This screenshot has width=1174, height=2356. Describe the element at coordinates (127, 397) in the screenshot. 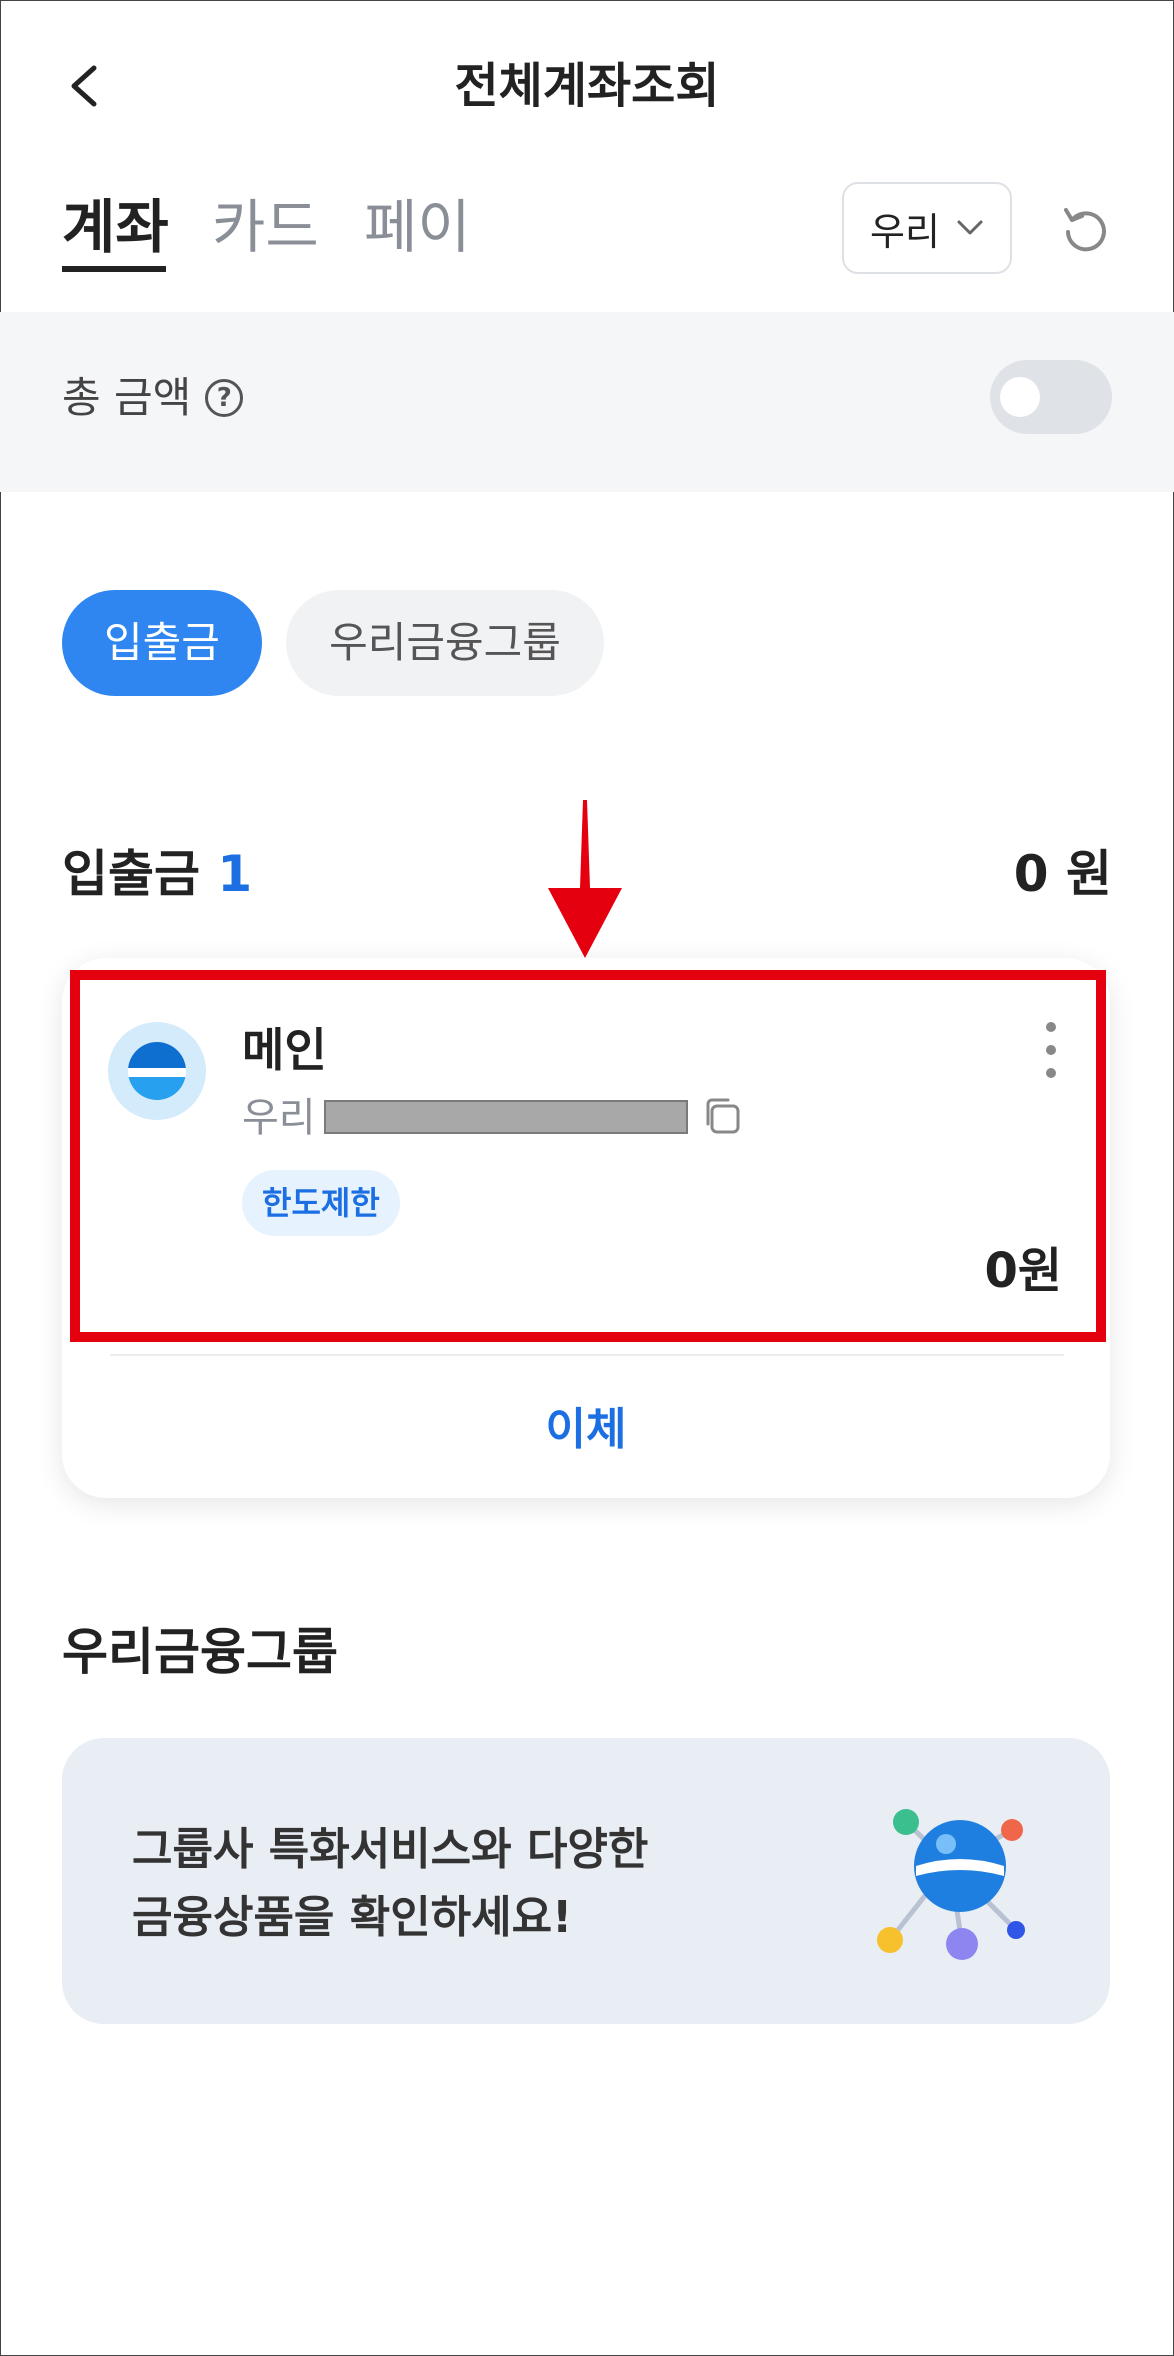

I see `total-amount-label: 총 금액` at that location.